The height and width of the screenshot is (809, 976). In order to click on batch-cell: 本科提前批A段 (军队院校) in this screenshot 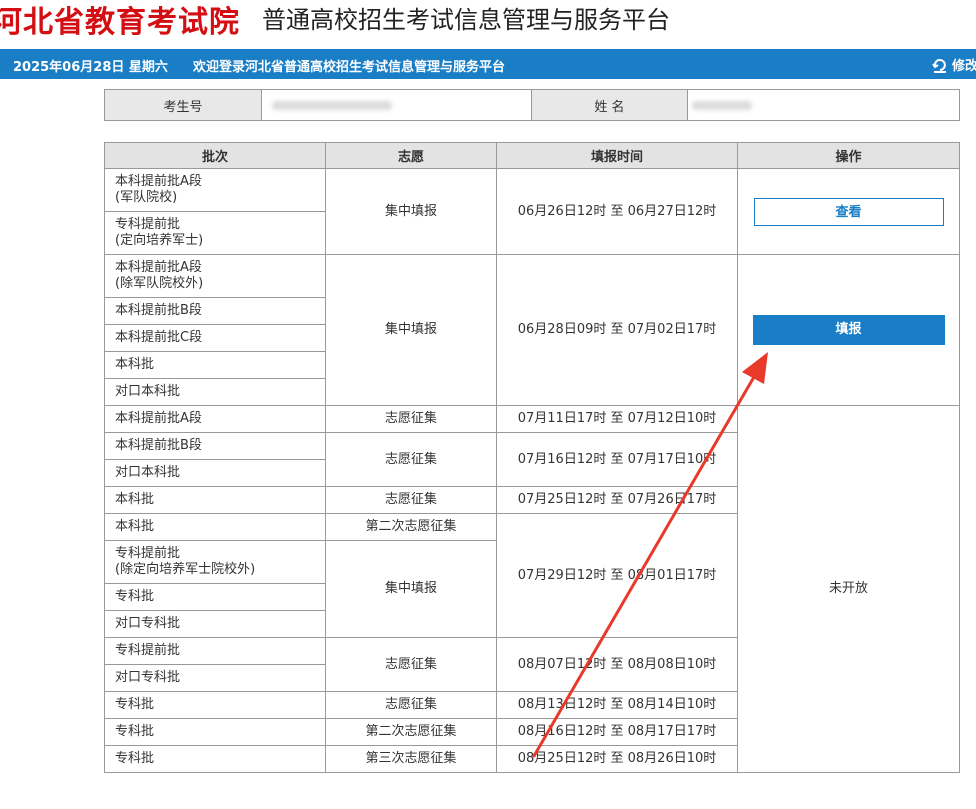, I will do `click(215, 190)`.